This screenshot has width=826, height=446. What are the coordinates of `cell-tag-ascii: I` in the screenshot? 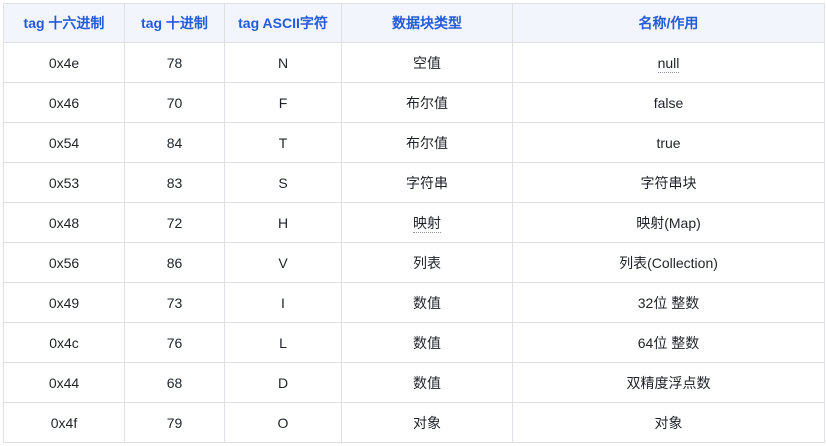 It's located at (283, 302).